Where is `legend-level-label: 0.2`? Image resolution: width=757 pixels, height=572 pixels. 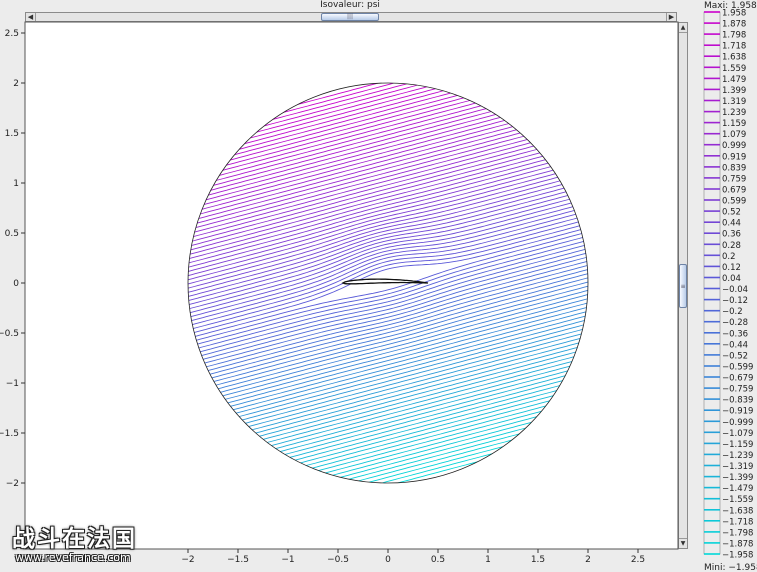
legend-level-label: 0.2 is located at coordinates (729, 257).